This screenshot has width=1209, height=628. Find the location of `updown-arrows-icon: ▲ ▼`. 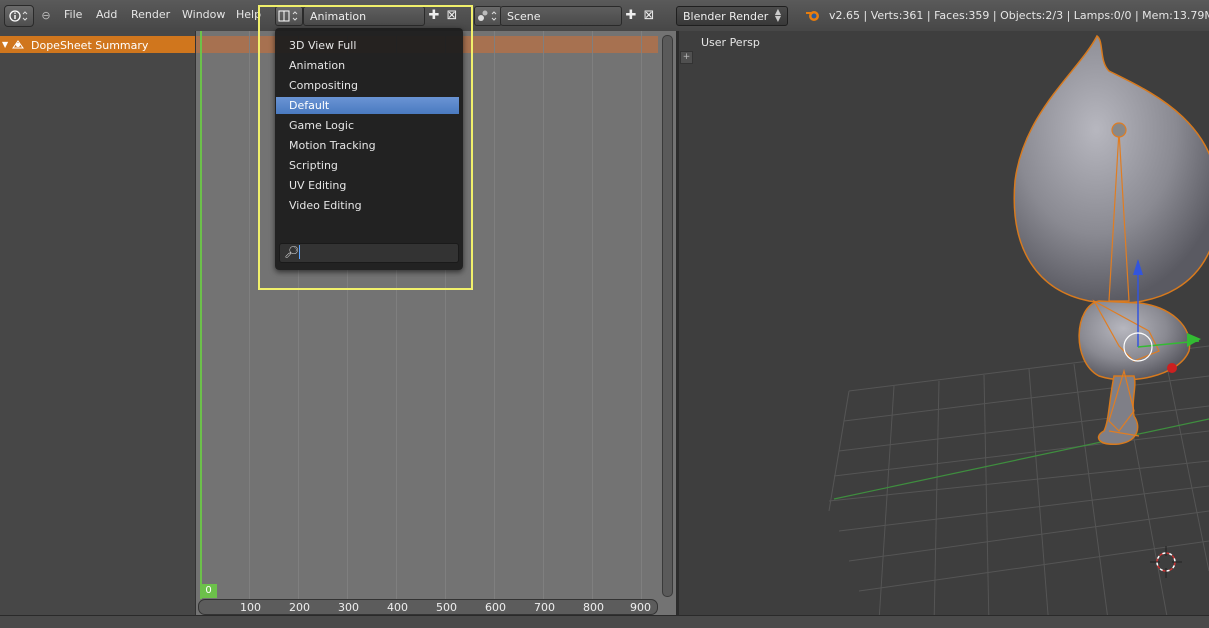

updown-arrows-icon: ▲ ▼ is located at coordinates (777, 15).